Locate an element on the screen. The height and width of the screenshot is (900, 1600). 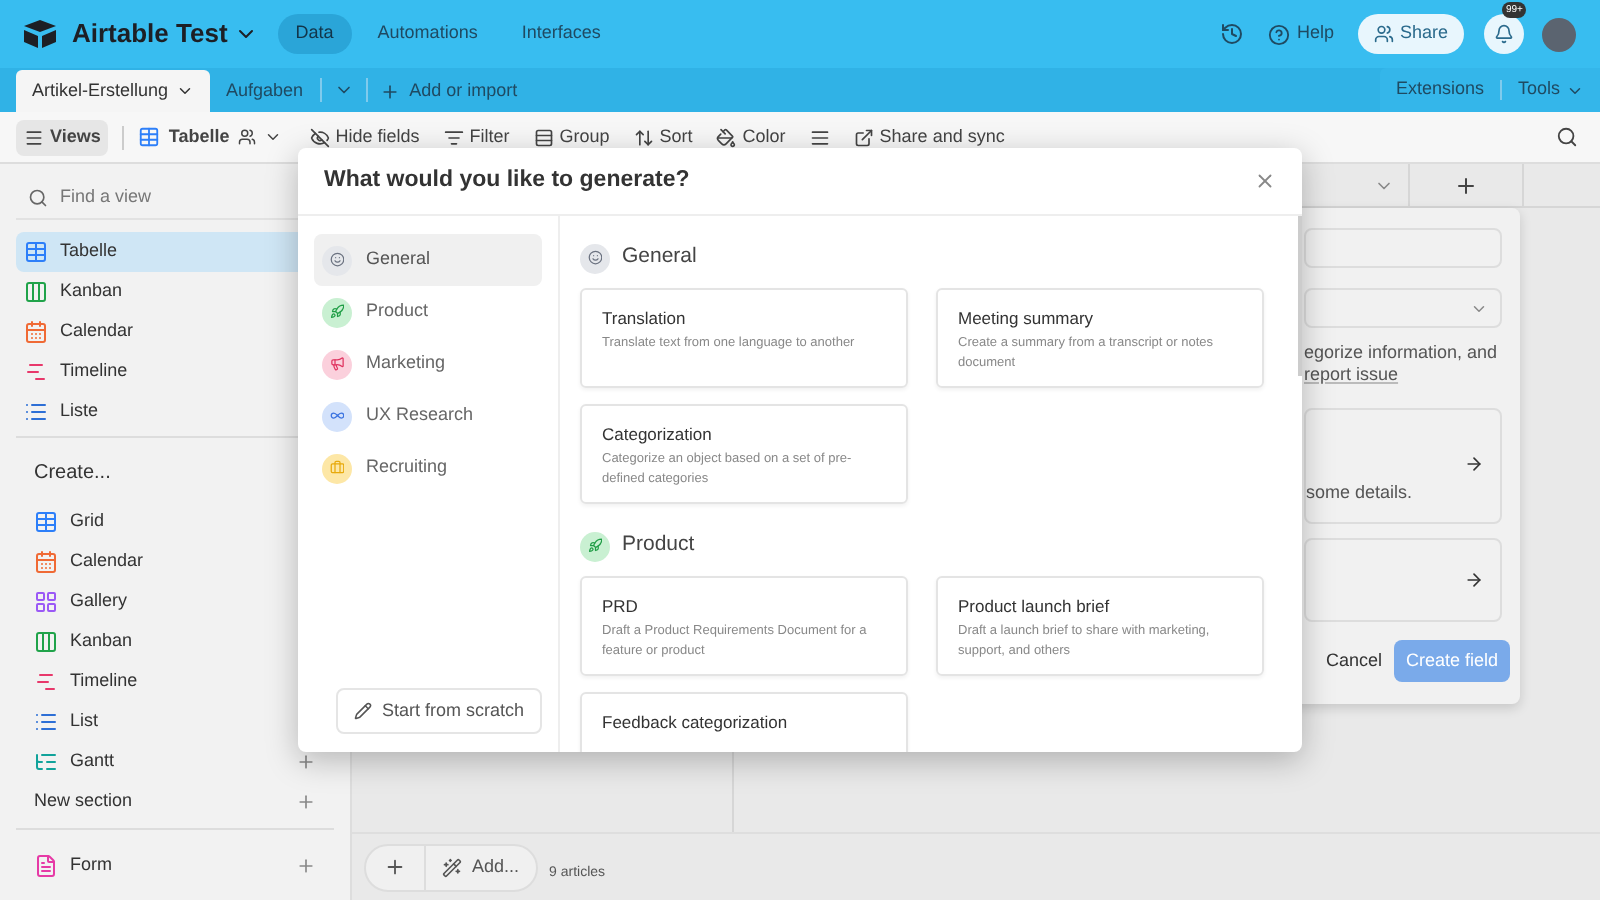
create-item: Timeline is located at coordinates (175, 682).